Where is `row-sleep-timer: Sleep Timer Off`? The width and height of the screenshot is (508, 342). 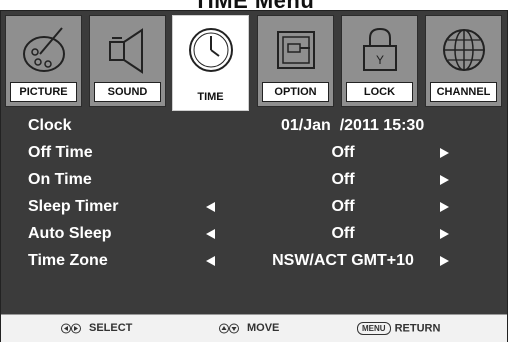 row-sleep-timer: Sleep Timer Off is located at coordinates (263, 208).